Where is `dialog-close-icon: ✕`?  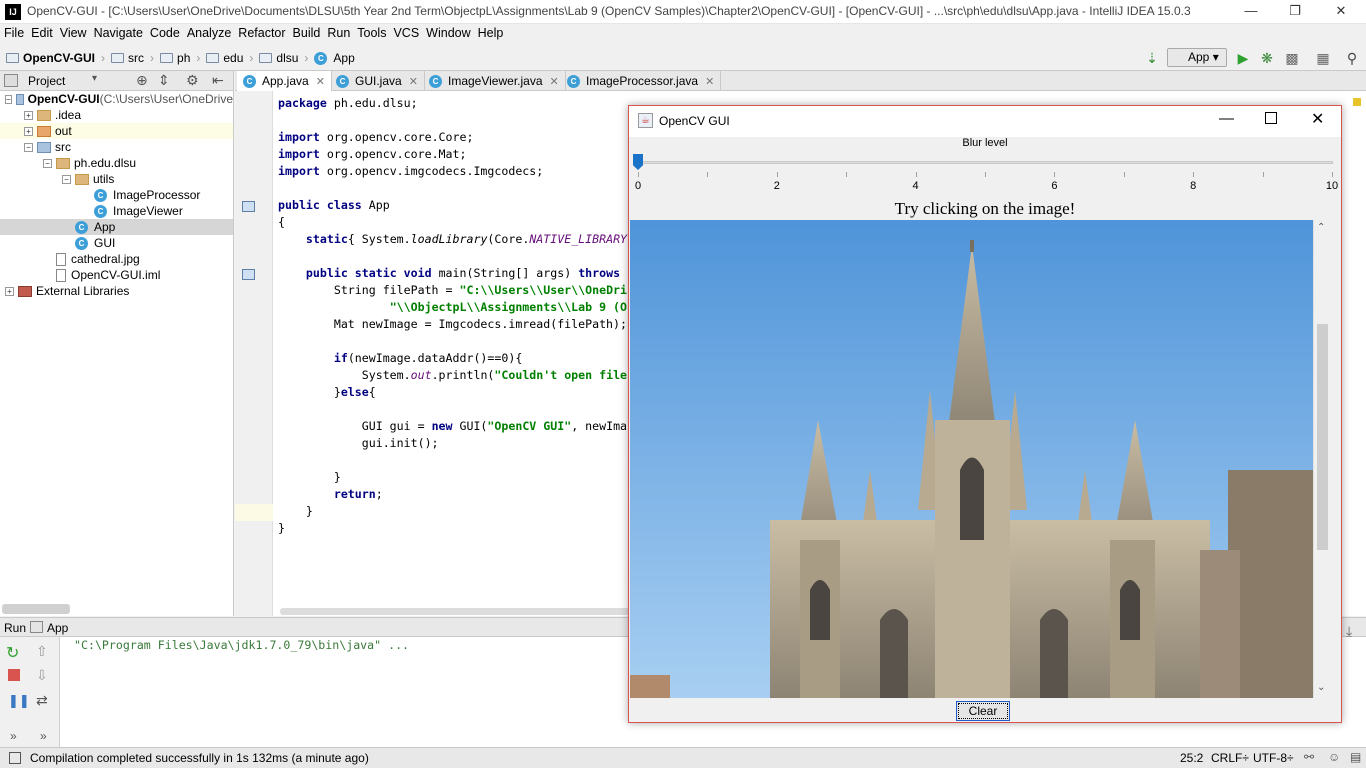
dialog-close-icon: ✕ is located at coordinates (1317, 119).